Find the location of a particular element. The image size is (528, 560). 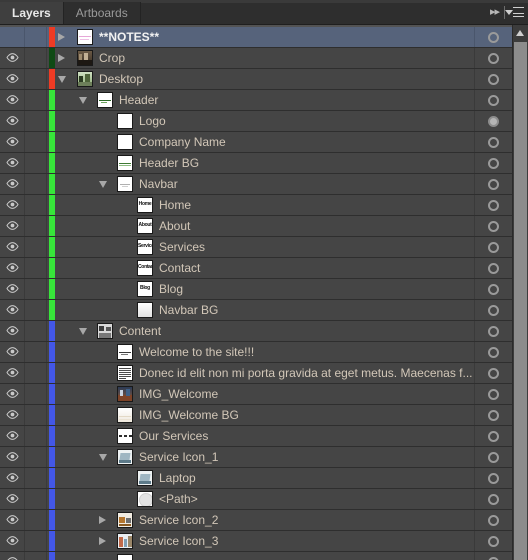

layer-name: Home is located at coordinates (322, 205).